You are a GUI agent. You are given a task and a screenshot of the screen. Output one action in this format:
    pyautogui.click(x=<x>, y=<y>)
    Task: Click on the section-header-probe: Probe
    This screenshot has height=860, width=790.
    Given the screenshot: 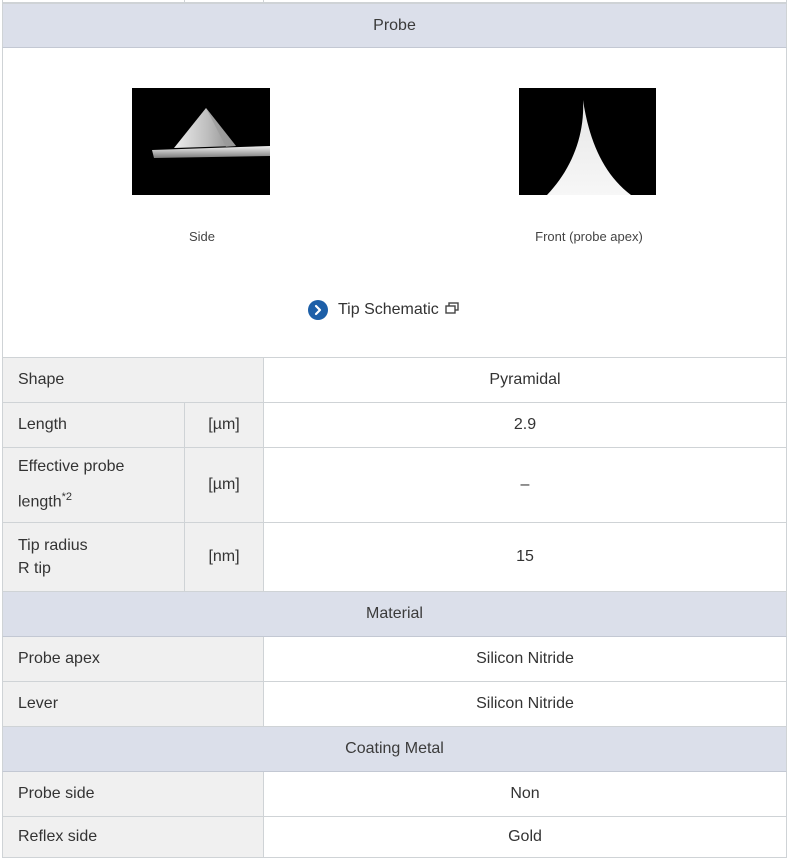 What is the action you would take?
    pyautogui.click(x=394, y=25)
    